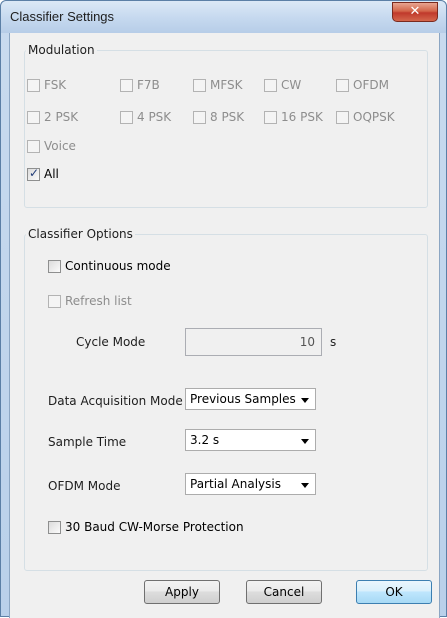 The width and height of the screenshot is (447, 618). I want to click on ofdm-mode-label: OFDM Mode, so click(84, 486).